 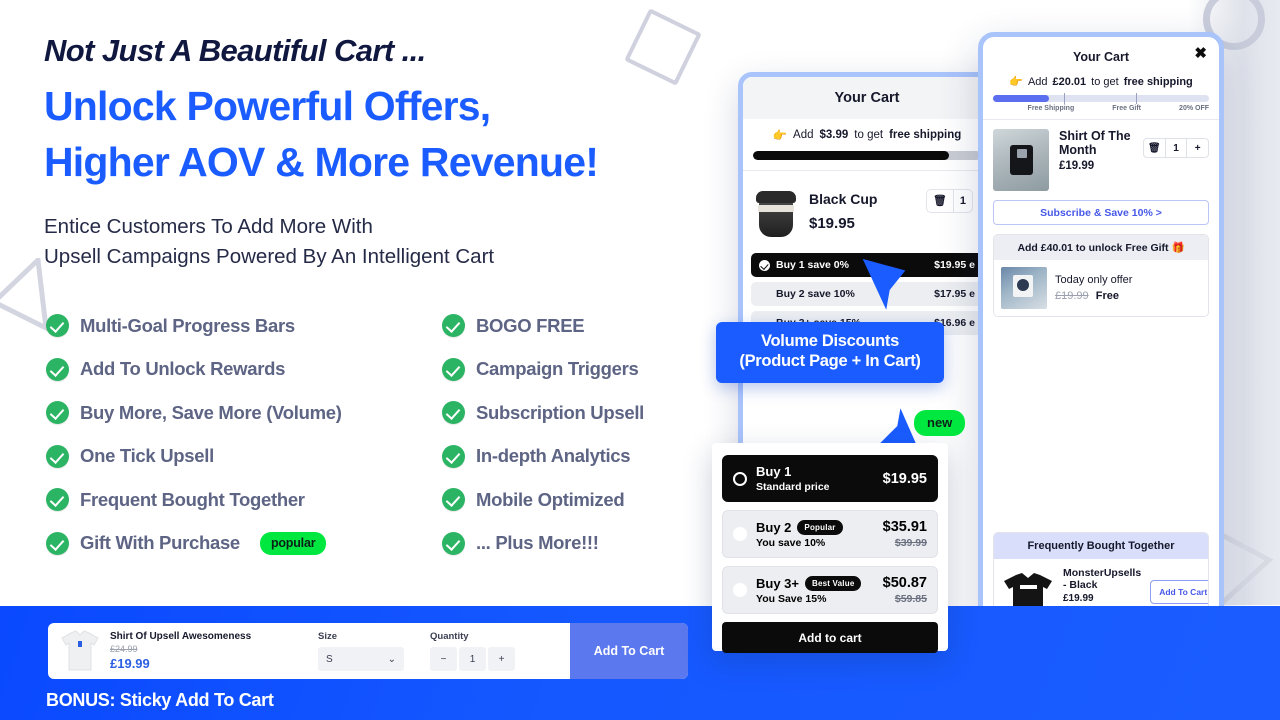 What do you see at coordinates (1051, 108) in the screenshot?
I see `milestone-label: Free Shipping` at bounding box center [1051, 108].